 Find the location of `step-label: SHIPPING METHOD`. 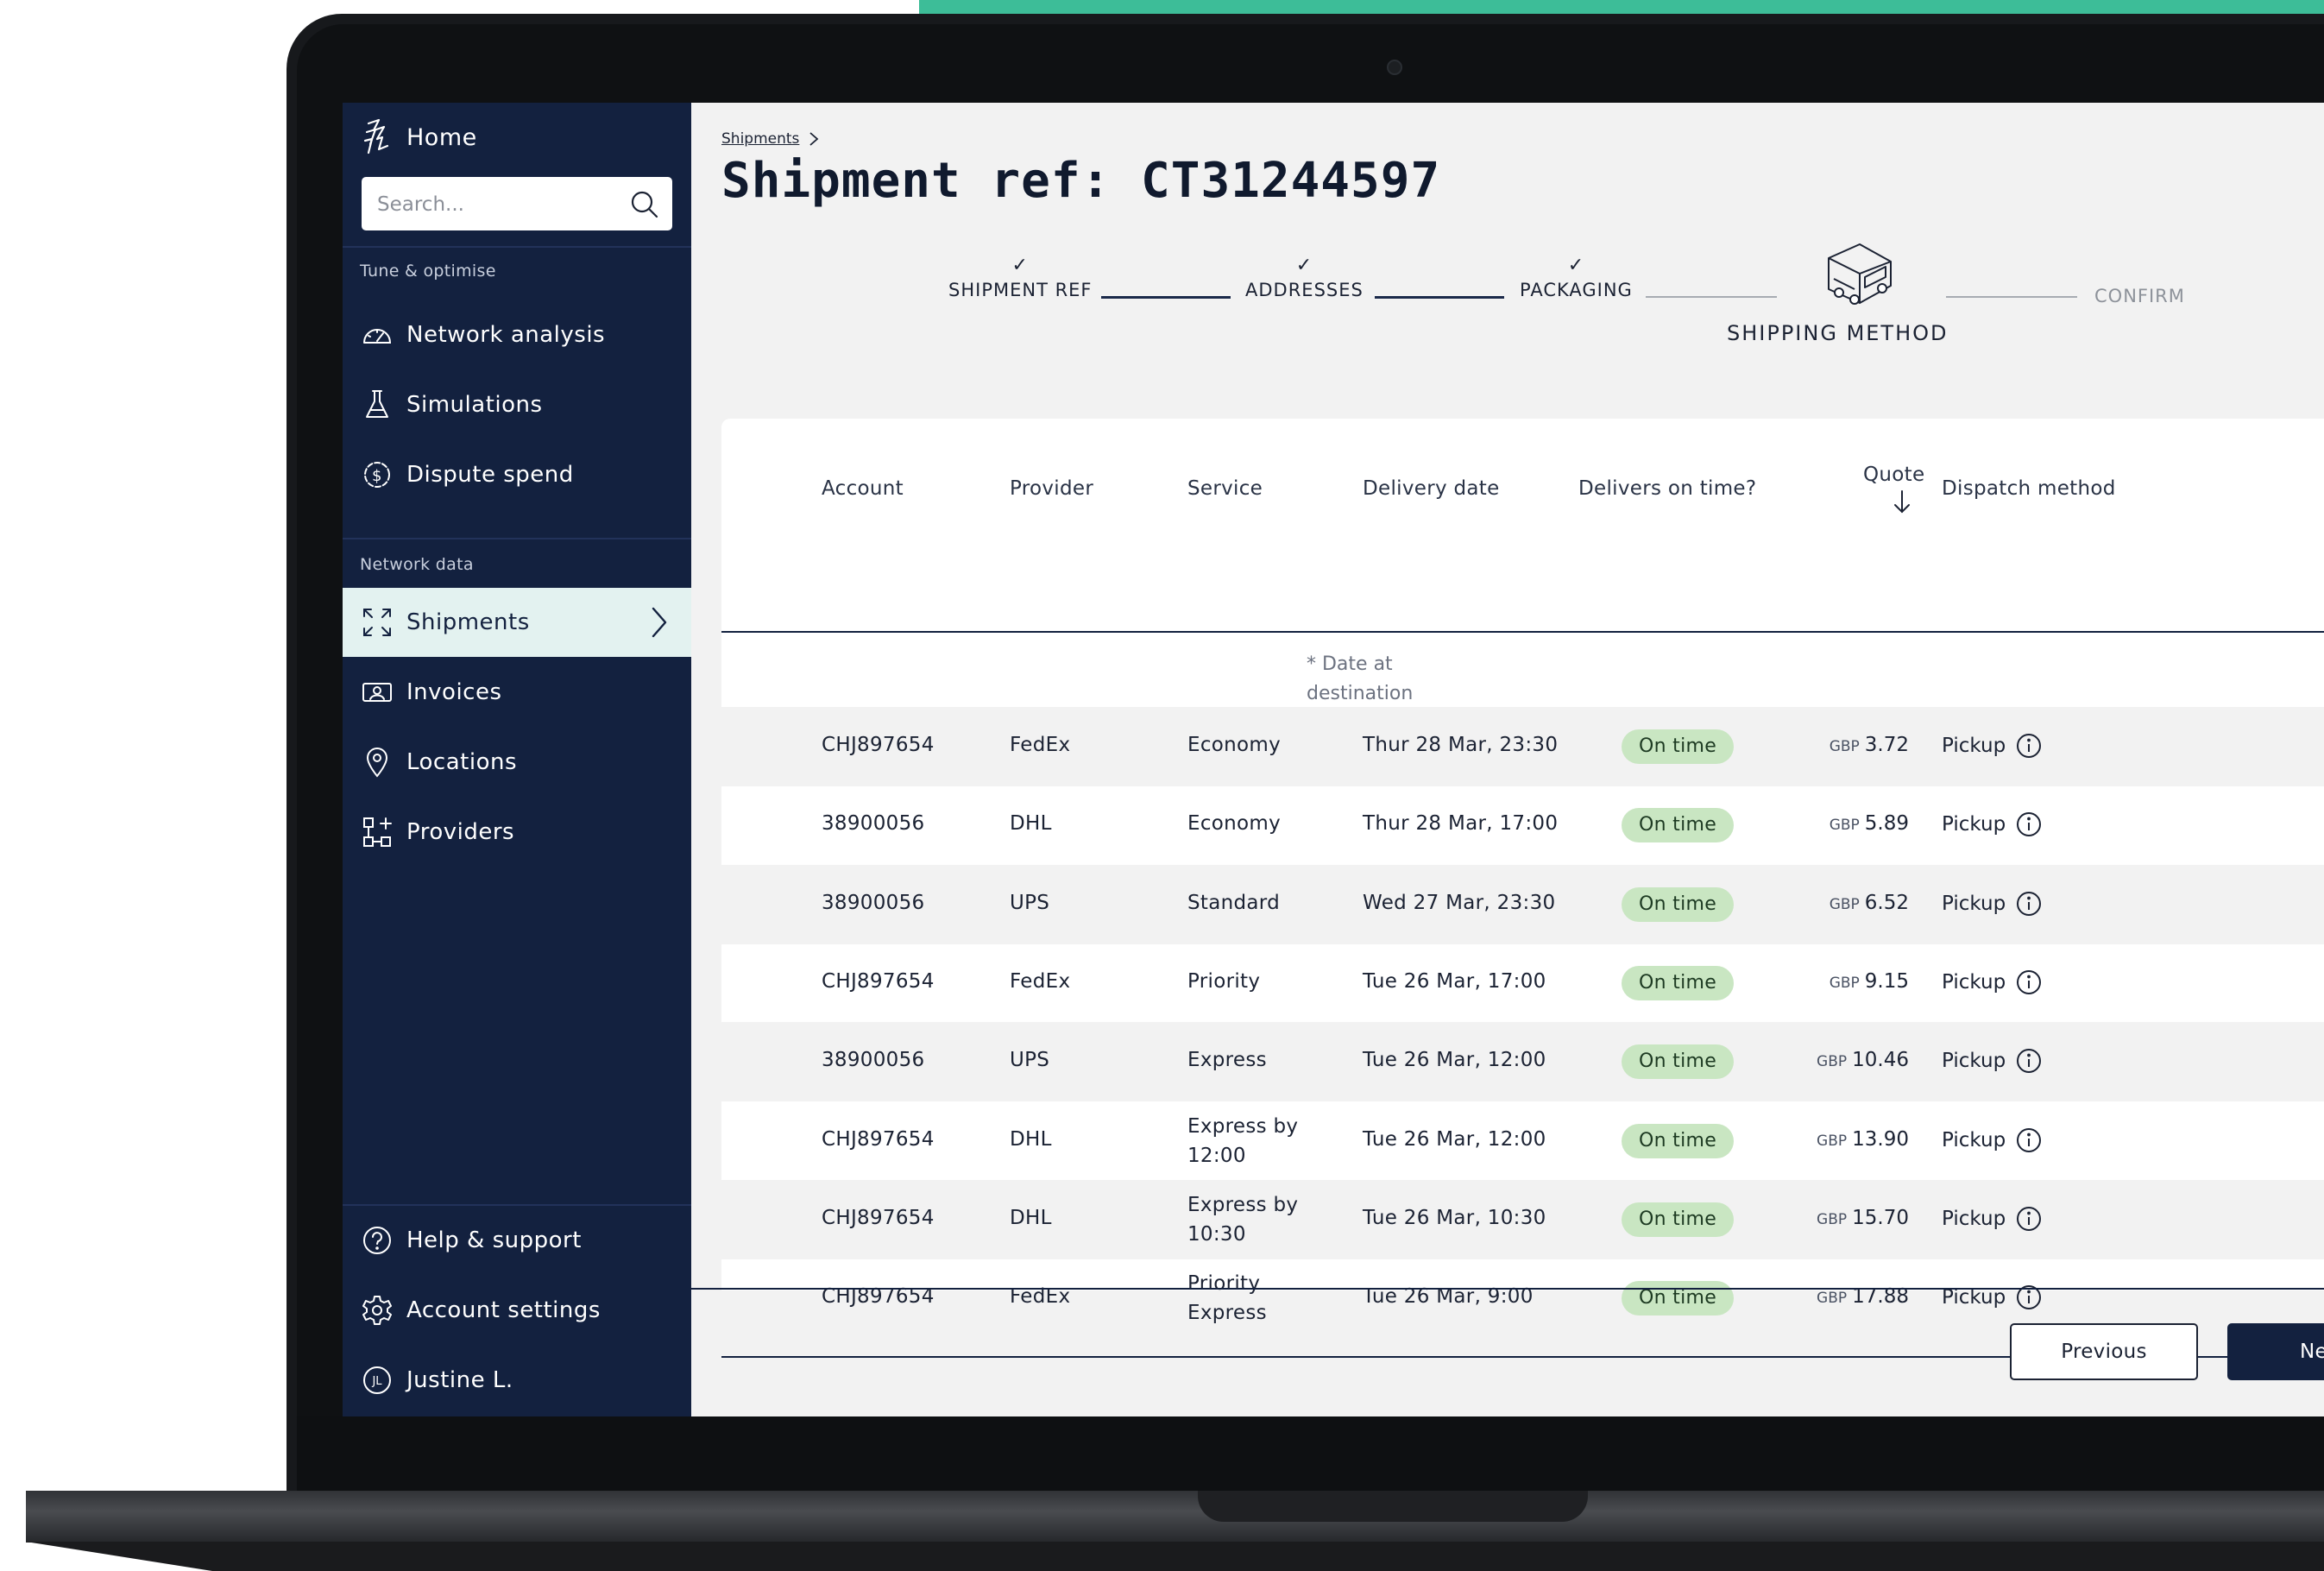

step-label: SHIPPING METHOD is located at coordinates (1838, 333).